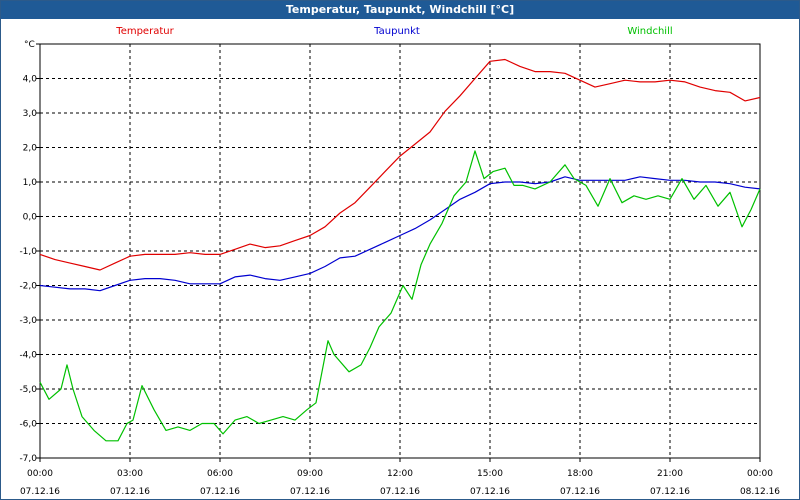 The height and width of the screenshot is (500, 800). I want to click on x-tick-time: 21:00, so click(670, 474).